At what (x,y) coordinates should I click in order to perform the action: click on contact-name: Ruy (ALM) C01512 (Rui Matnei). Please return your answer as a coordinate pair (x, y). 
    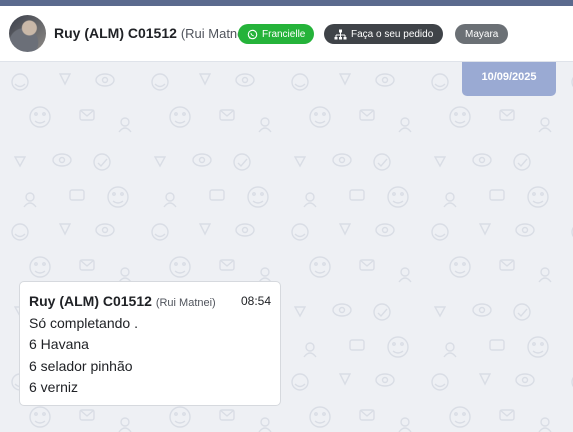
    Looking at the image, I should click on (153, 33).